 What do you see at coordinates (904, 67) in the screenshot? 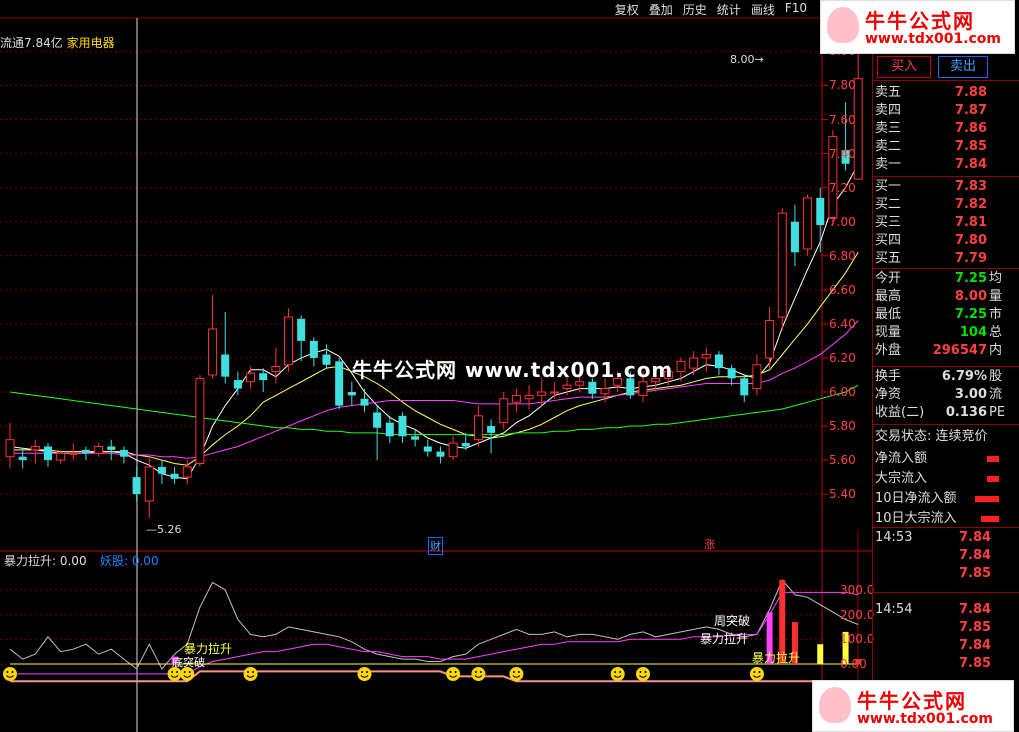
I see `buy-button: 买入` at bounding box center [904, 67].